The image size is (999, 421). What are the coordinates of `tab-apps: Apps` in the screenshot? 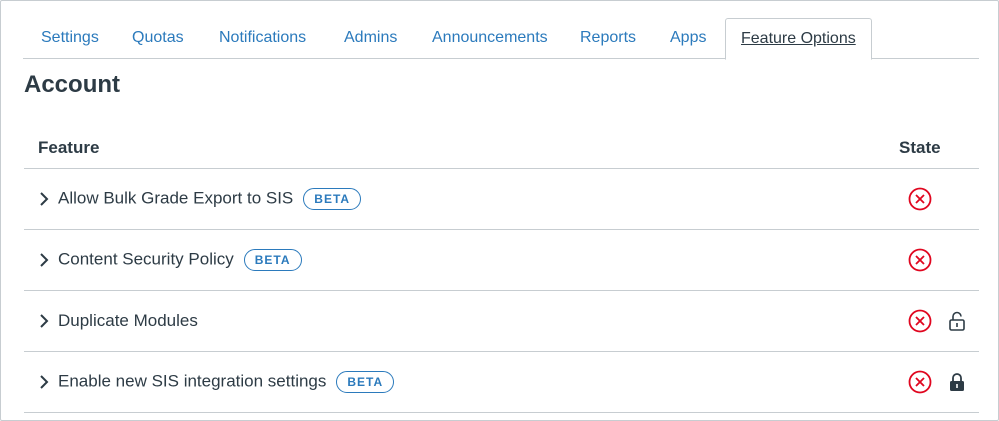 It's located at (688, 38).